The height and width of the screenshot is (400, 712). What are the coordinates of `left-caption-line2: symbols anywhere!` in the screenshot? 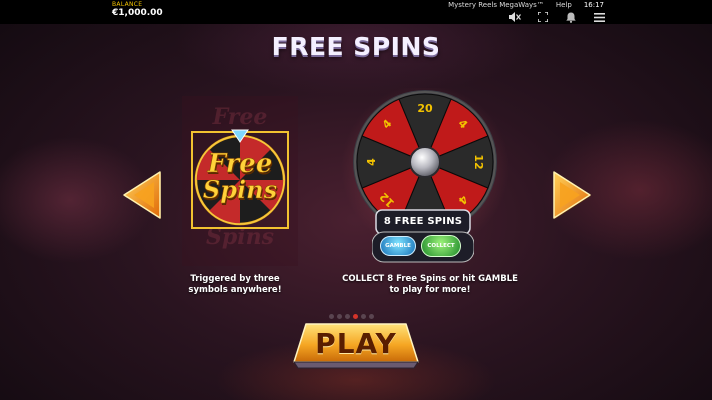 It's located at (235, 290).